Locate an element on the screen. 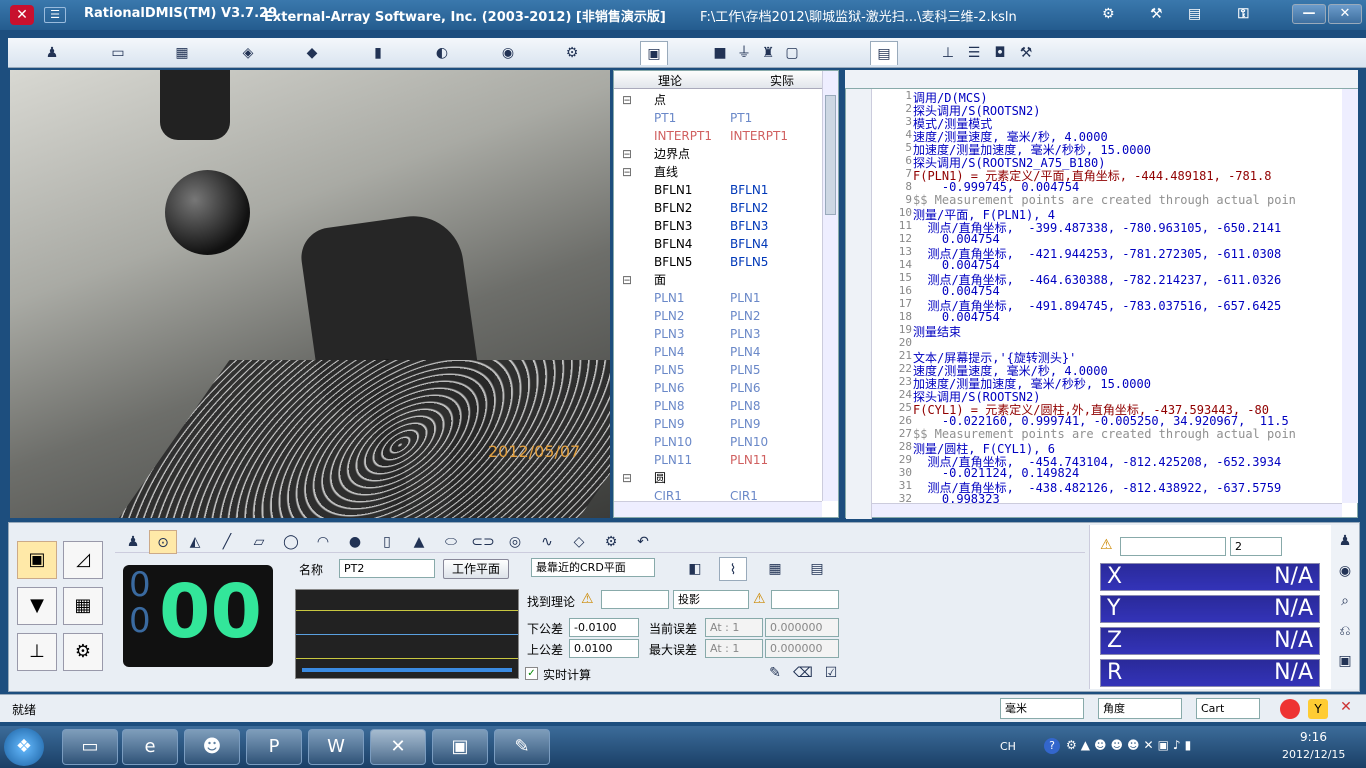 This screenshot has height=768, width=1366. code-line: 0.004754 is located at coordinates (956, 291).